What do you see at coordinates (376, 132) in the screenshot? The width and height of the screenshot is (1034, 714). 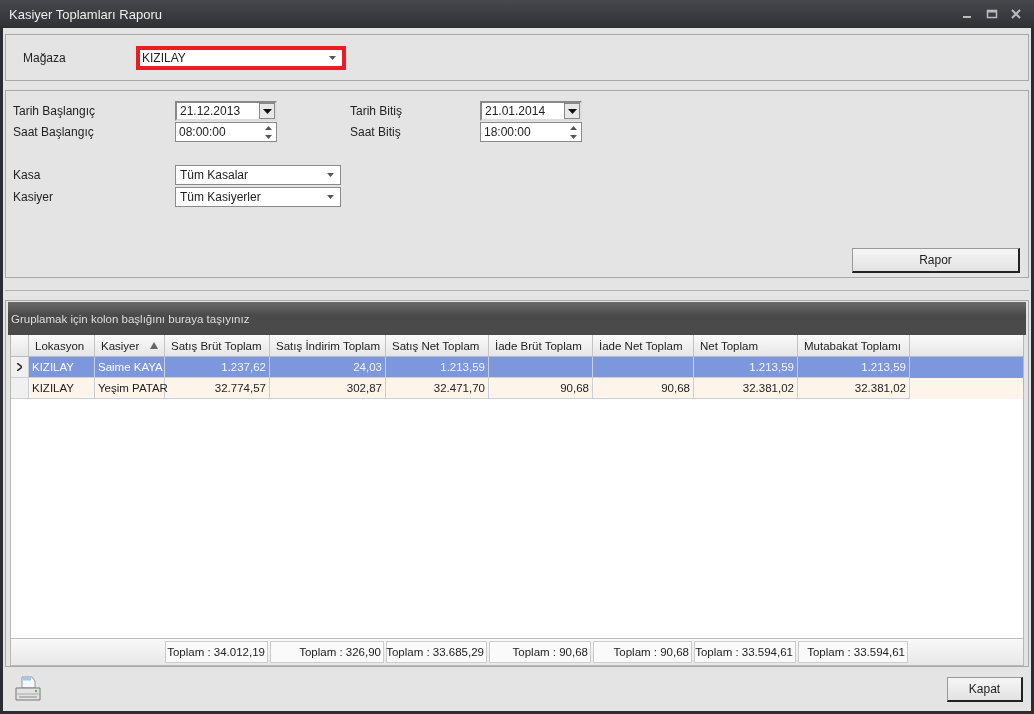 I see `field-label: Saat Bitiş` at bounding box center [376, 132].